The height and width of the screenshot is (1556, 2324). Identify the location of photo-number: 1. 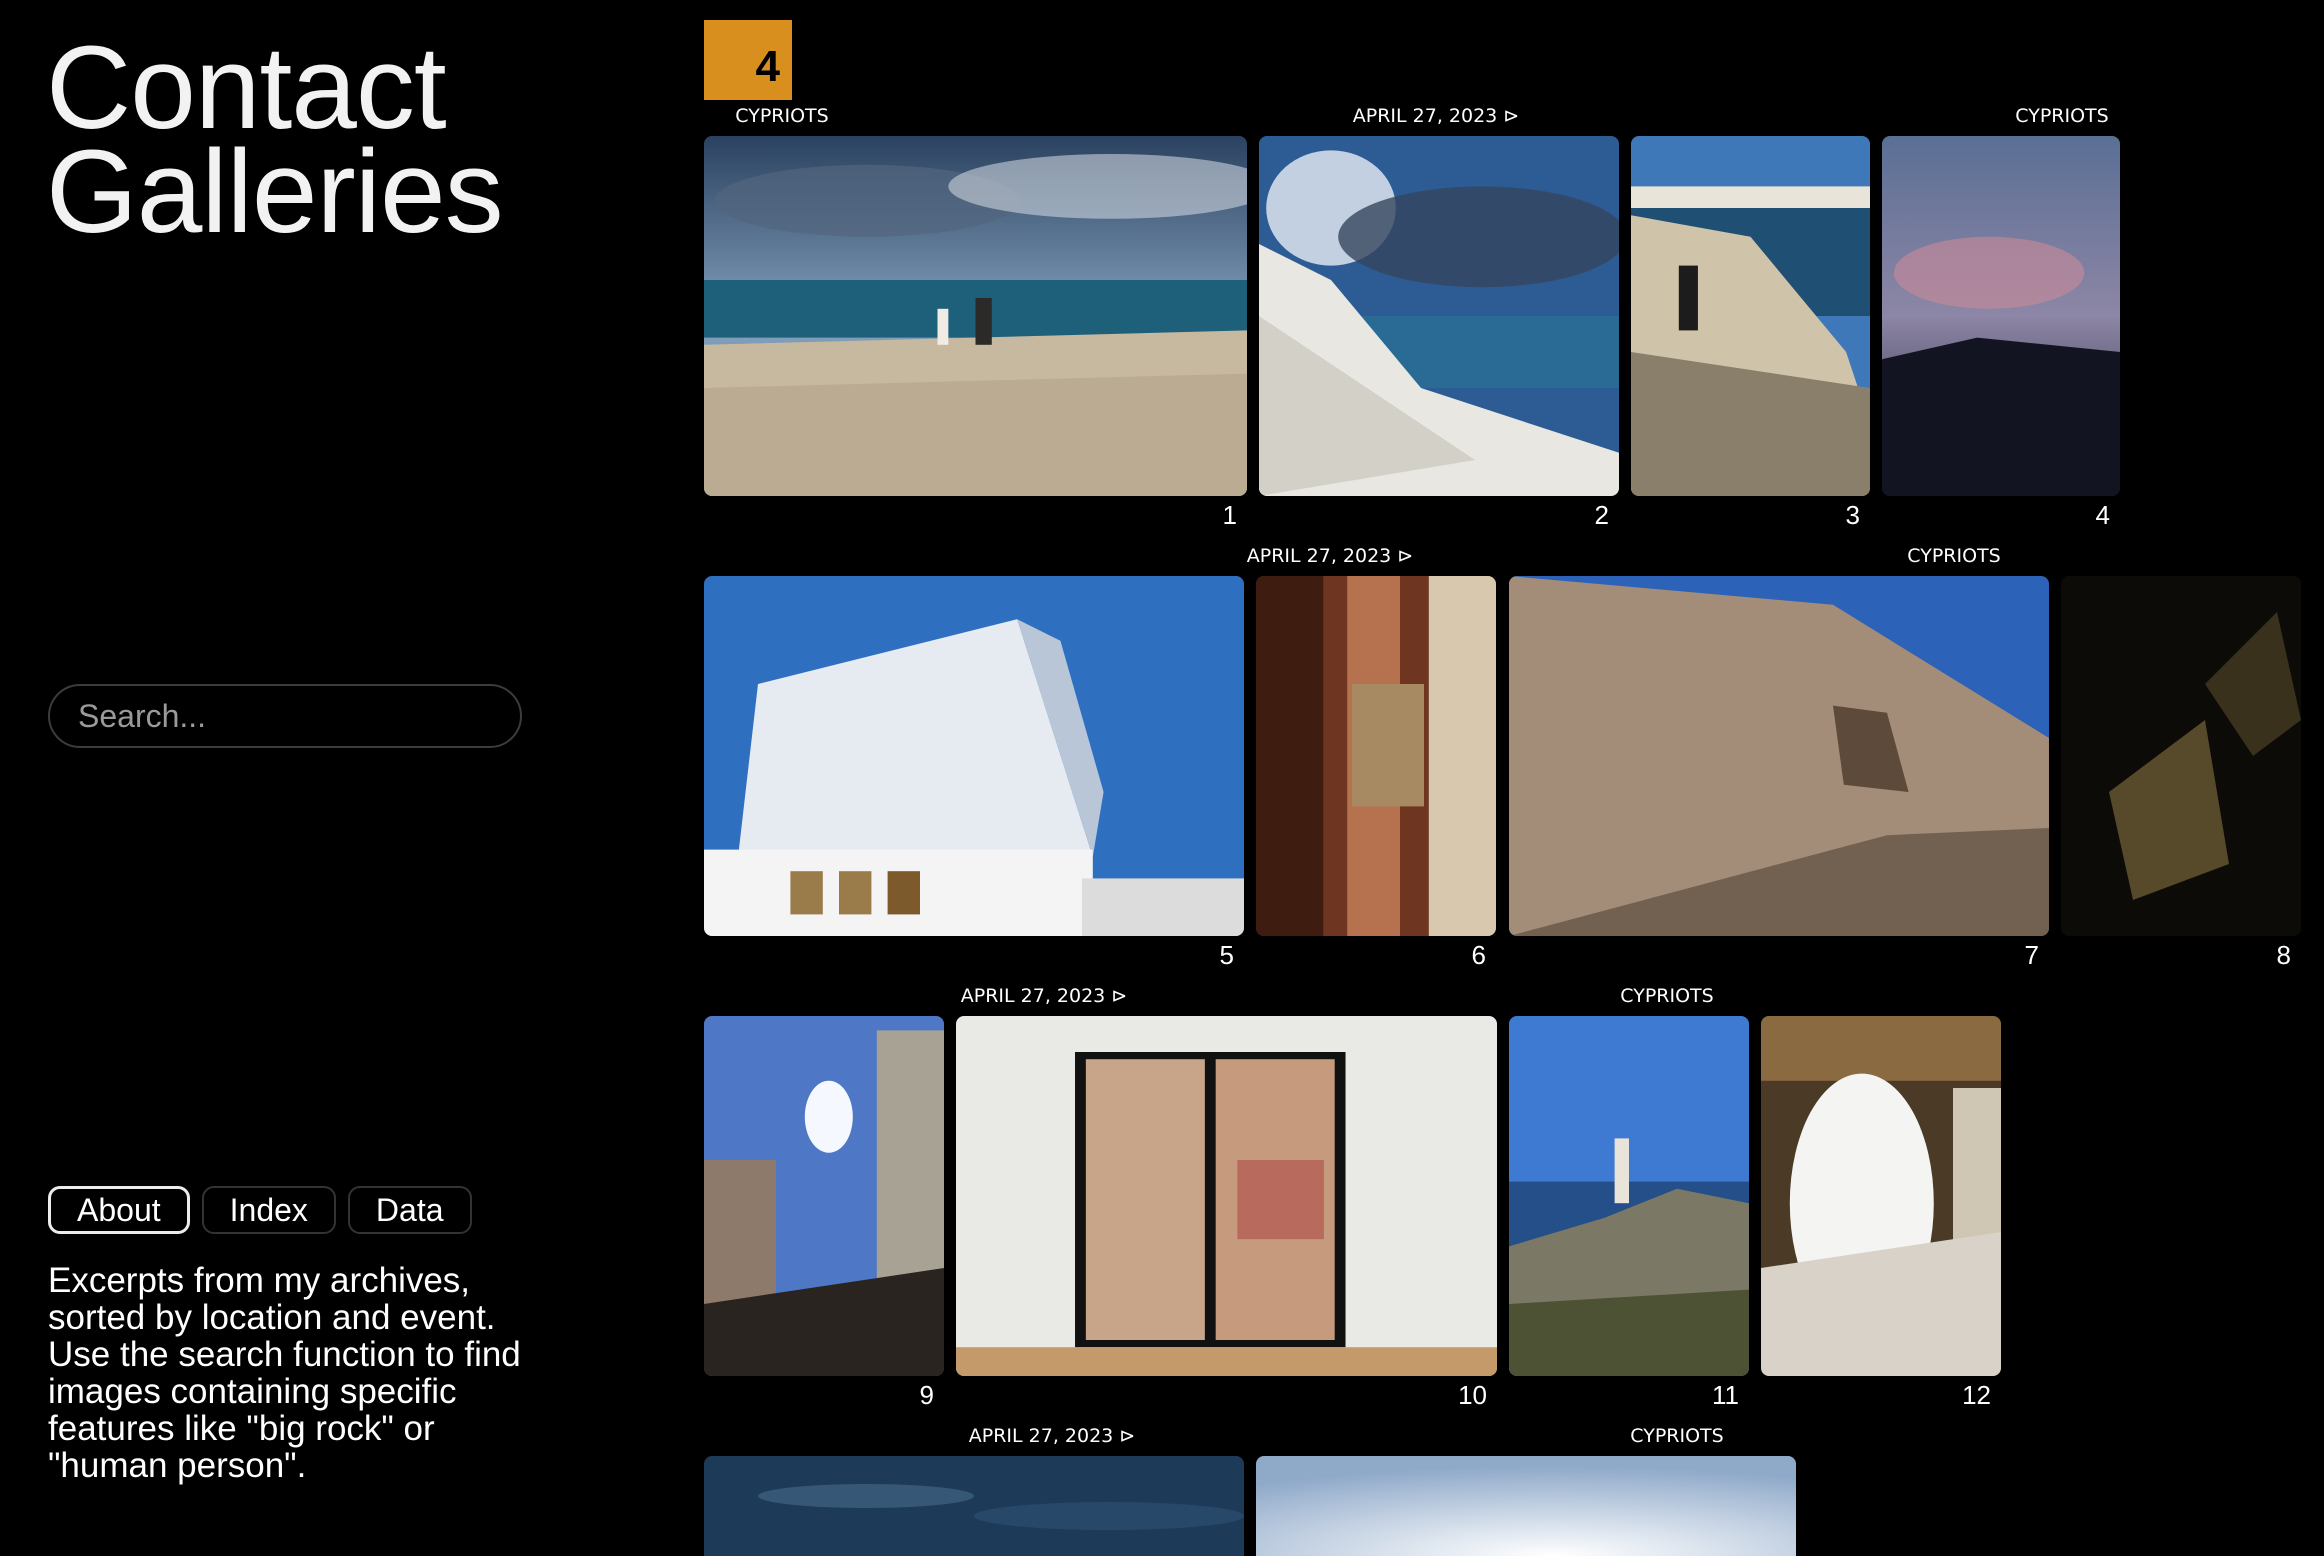
(1229, 515).